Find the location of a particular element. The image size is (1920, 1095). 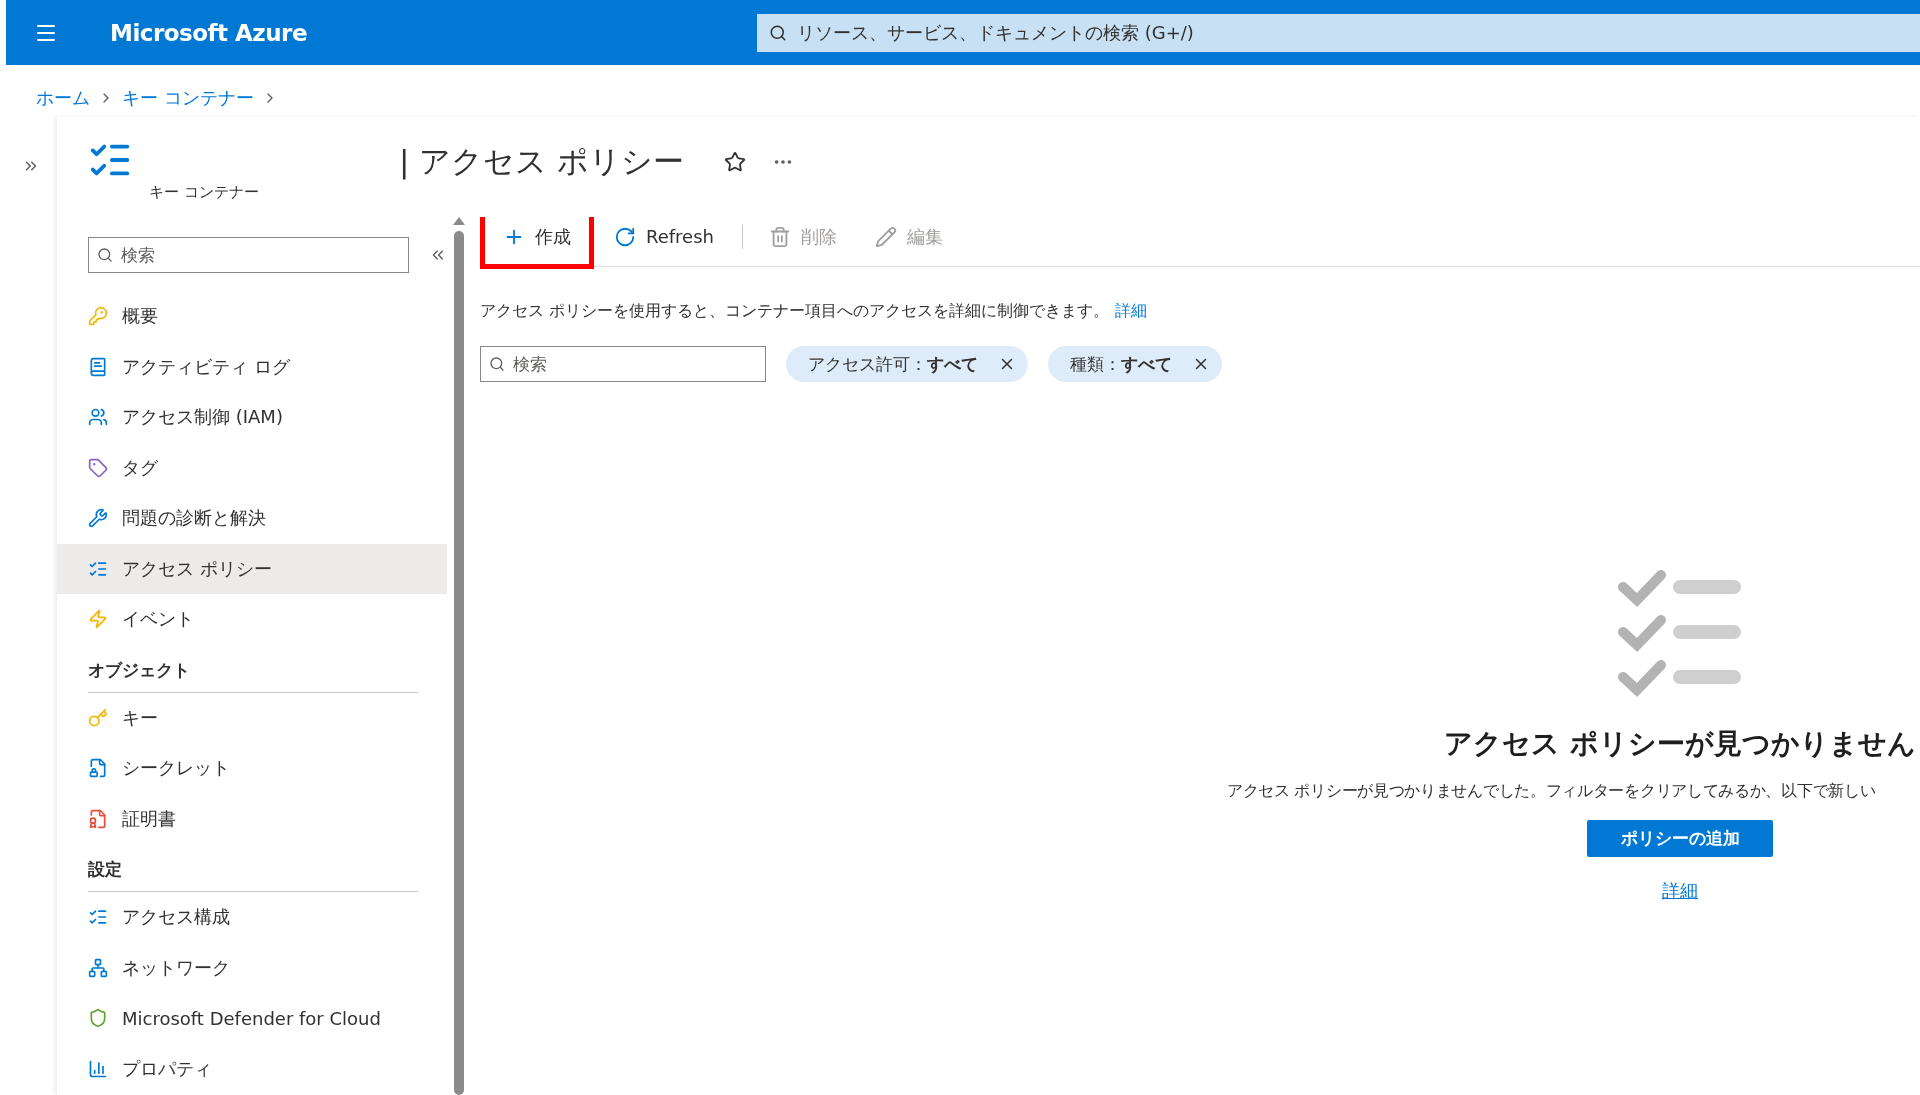

resource-type: キー コンテナー is located at coordinates (204, 192).